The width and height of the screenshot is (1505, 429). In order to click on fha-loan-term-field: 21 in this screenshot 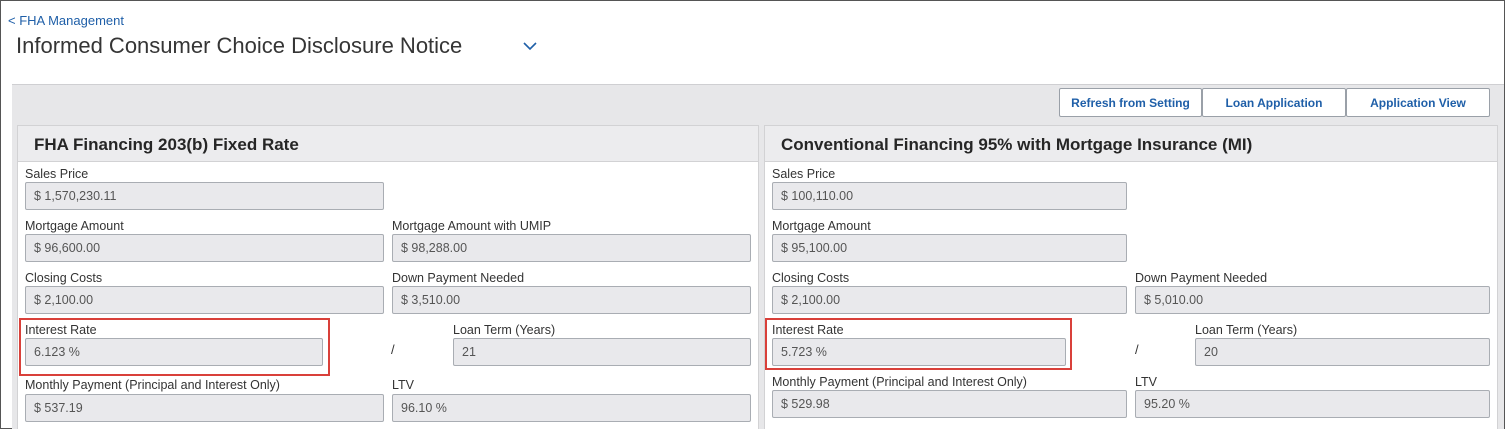, I will do `click(602, 352)`.